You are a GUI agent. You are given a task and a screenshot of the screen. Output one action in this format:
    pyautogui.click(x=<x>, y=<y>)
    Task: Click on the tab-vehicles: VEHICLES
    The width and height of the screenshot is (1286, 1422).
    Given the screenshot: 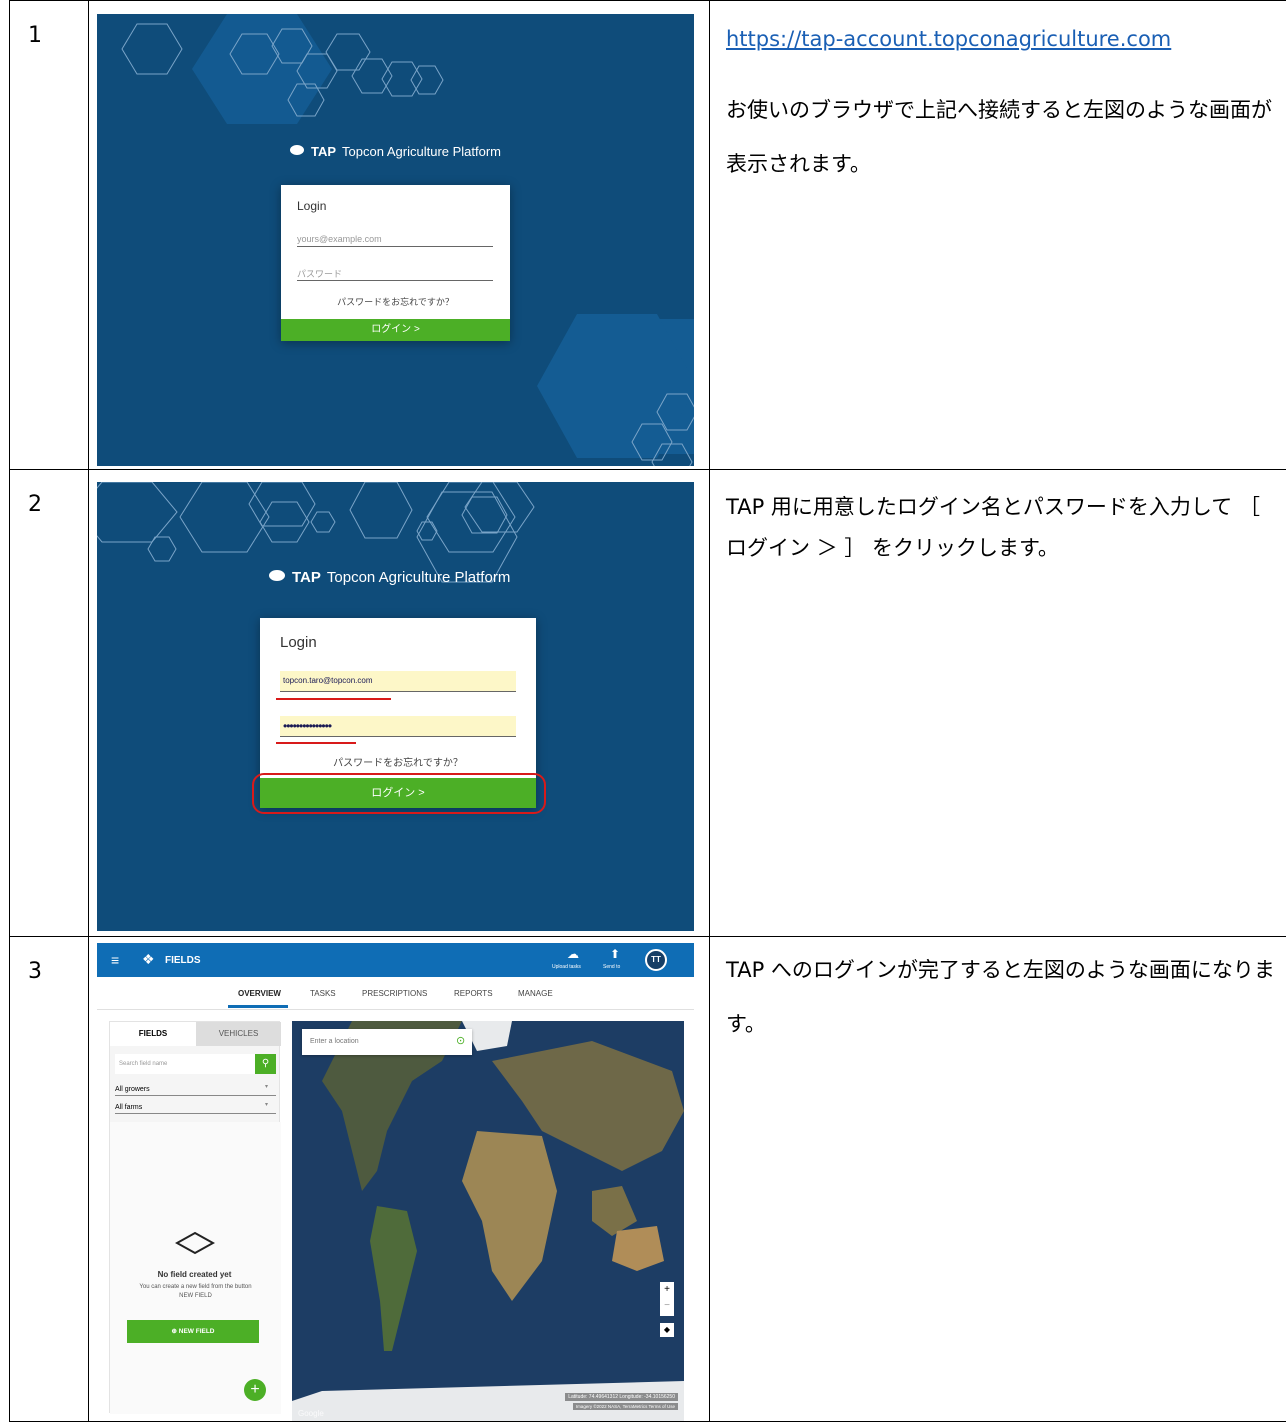 What is the action you would take?
    pyautogui.click(x=238, y=1034)
    